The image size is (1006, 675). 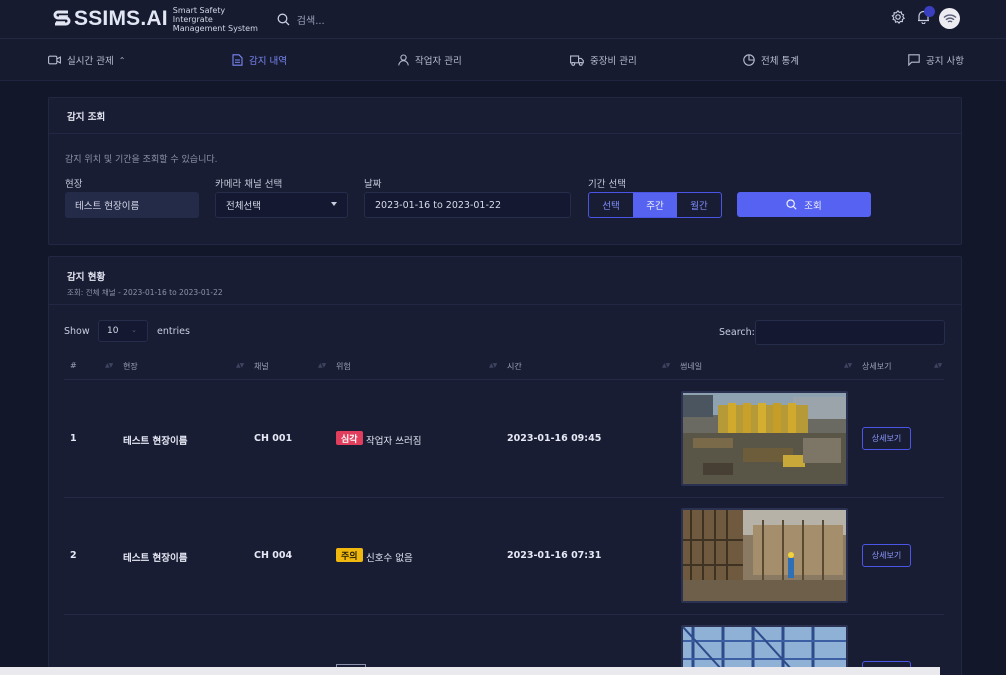 What do you see at coordinates (334, 204) in the screenshot?
I see `caret-down-icon` at bounding box center [334, 204].